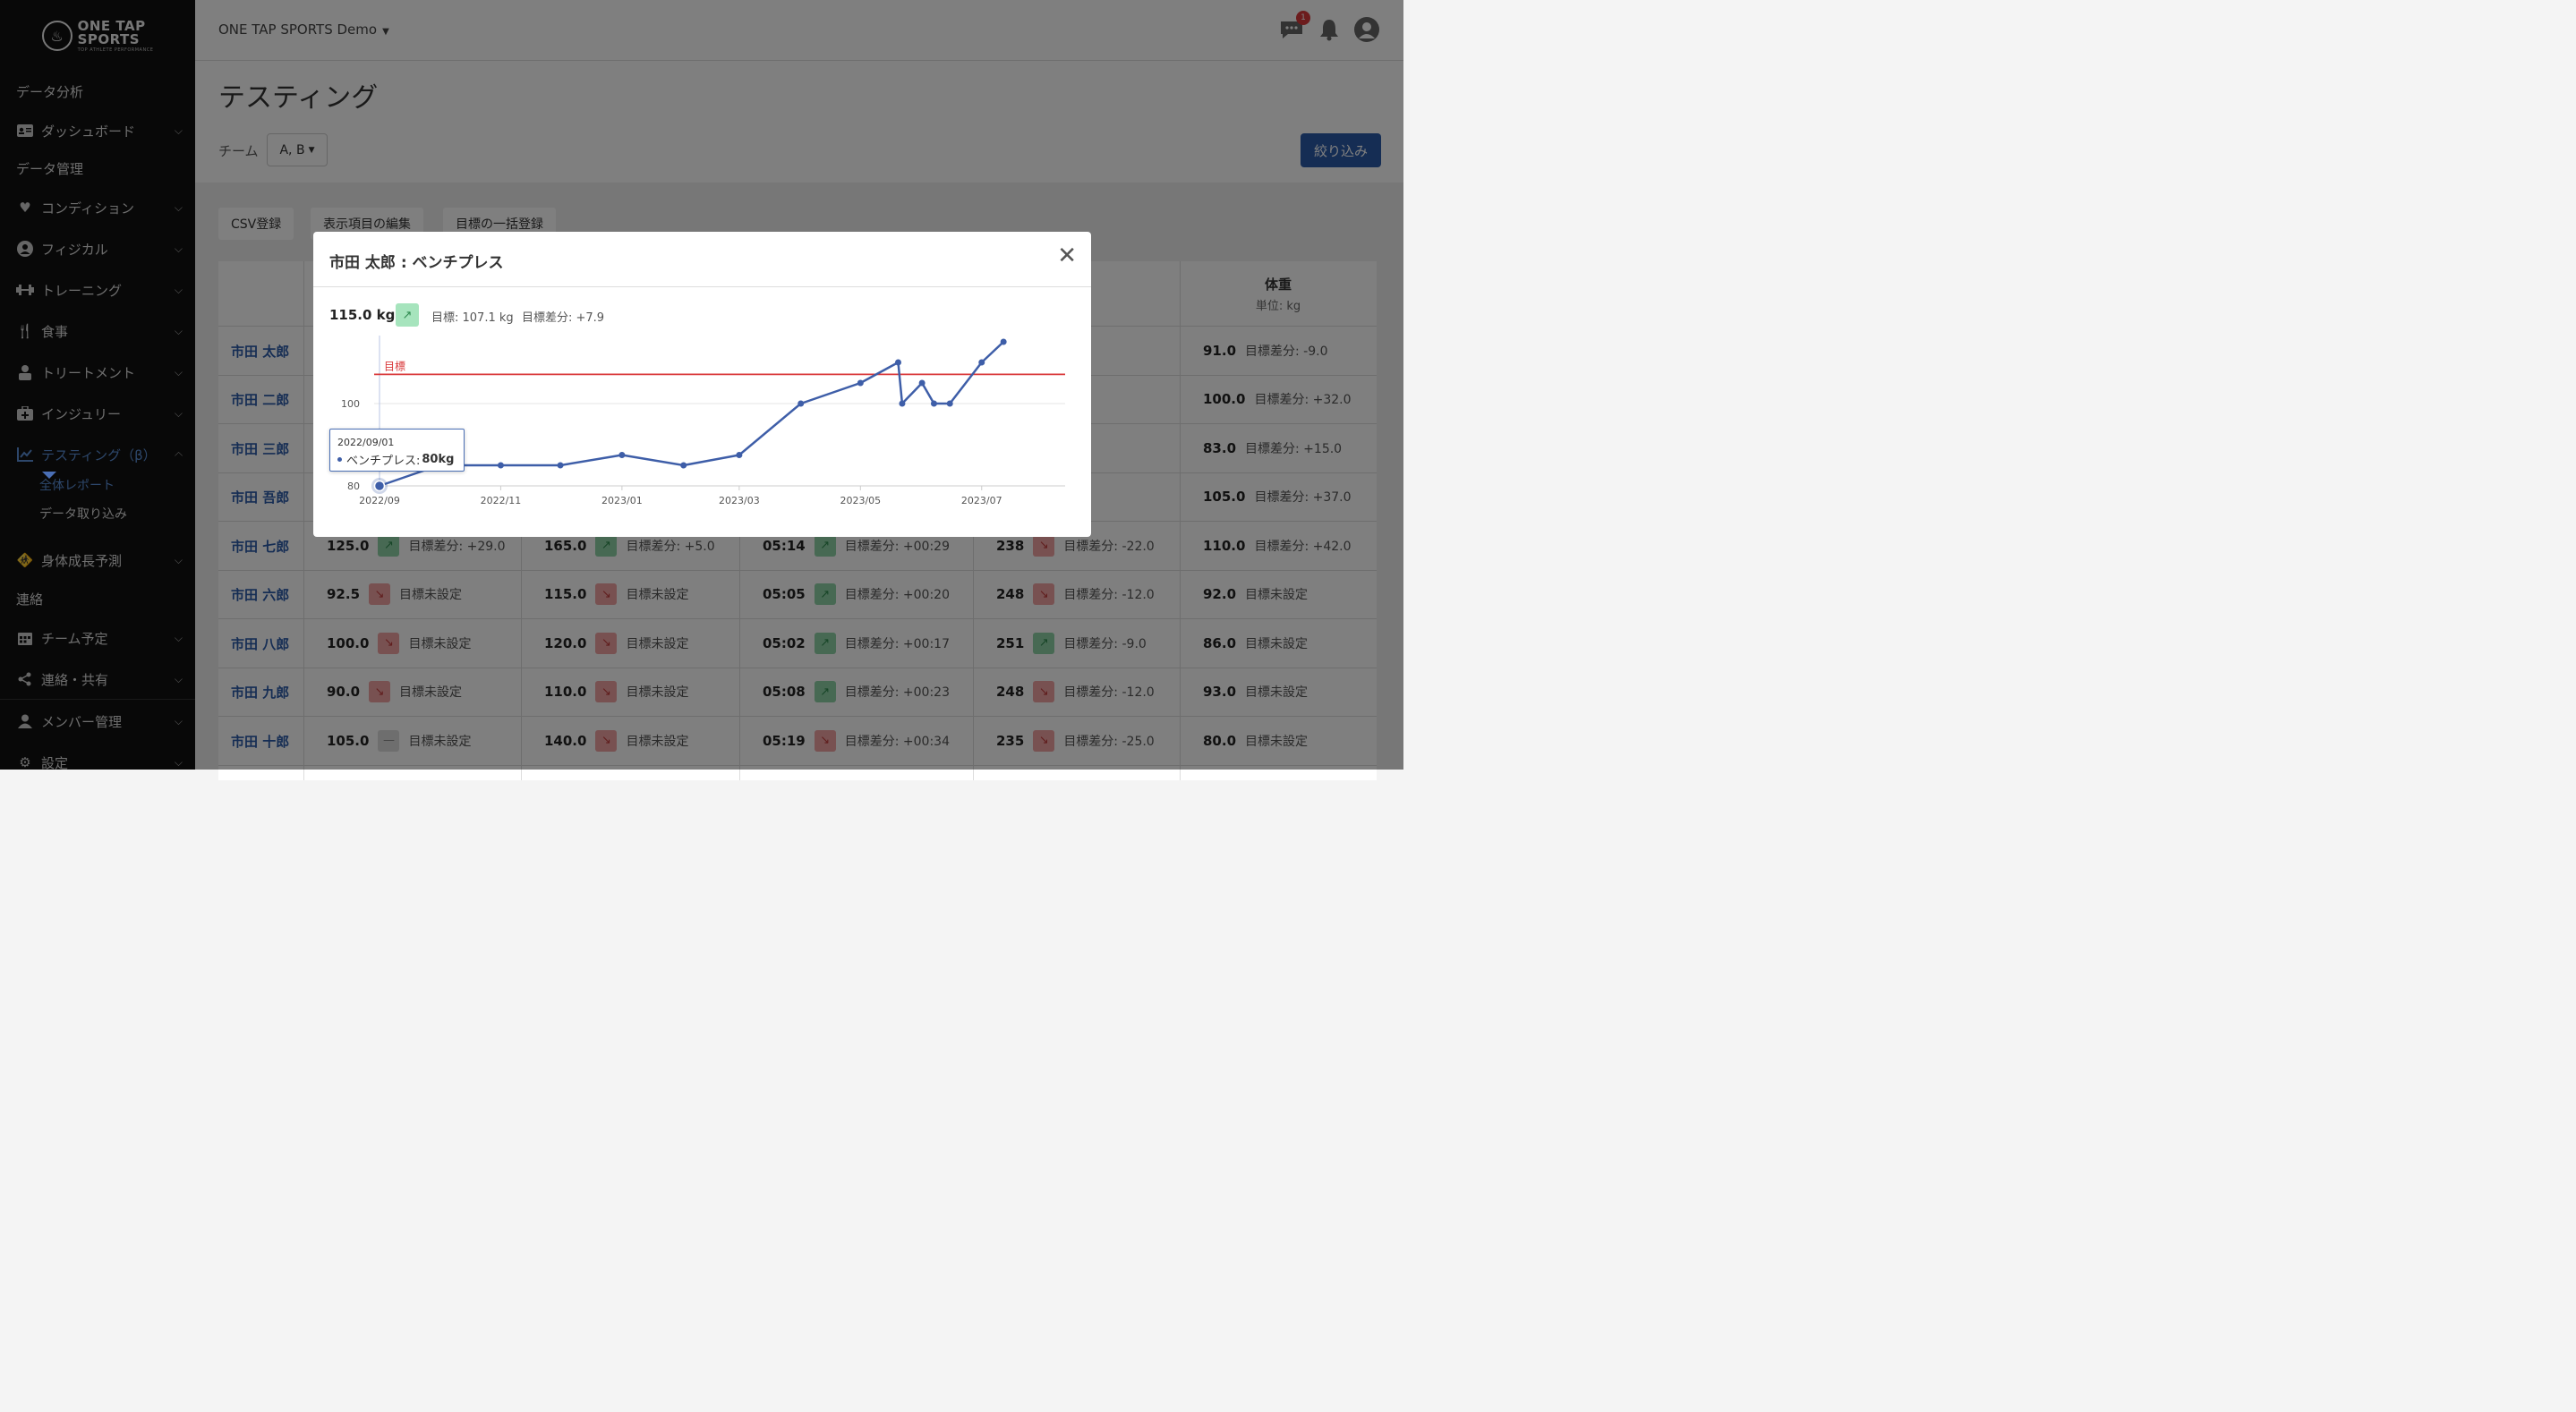  I want to click on series-dot-icon, so click(339, 460).